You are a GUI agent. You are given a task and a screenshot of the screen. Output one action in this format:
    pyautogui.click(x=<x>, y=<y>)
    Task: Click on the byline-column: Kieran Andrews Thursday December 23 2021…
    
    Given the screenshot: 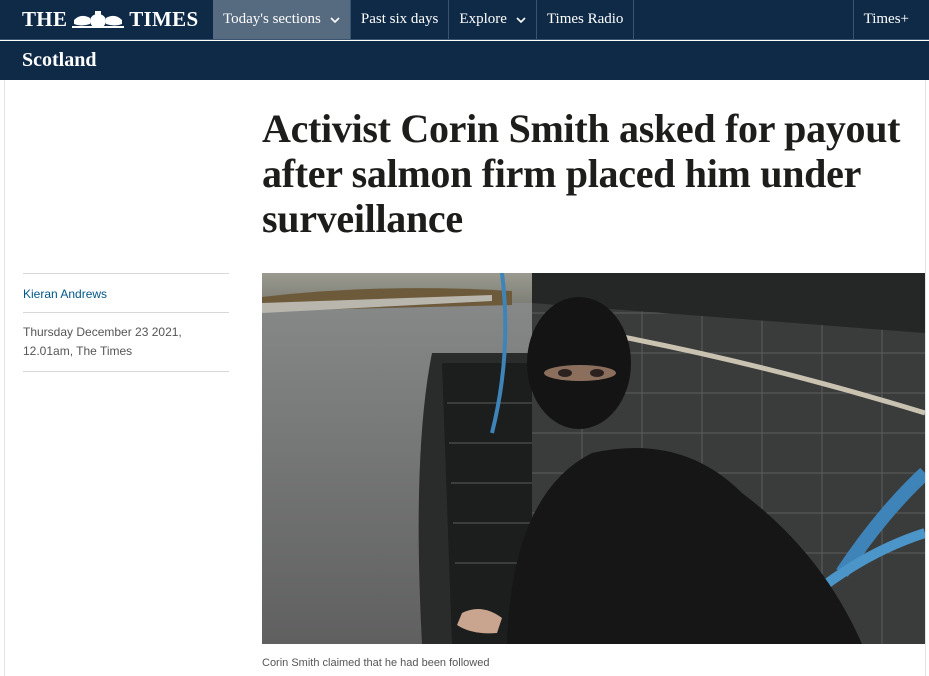 What is the action you would take?
    pyautogui.click(x=126, y=322)
    